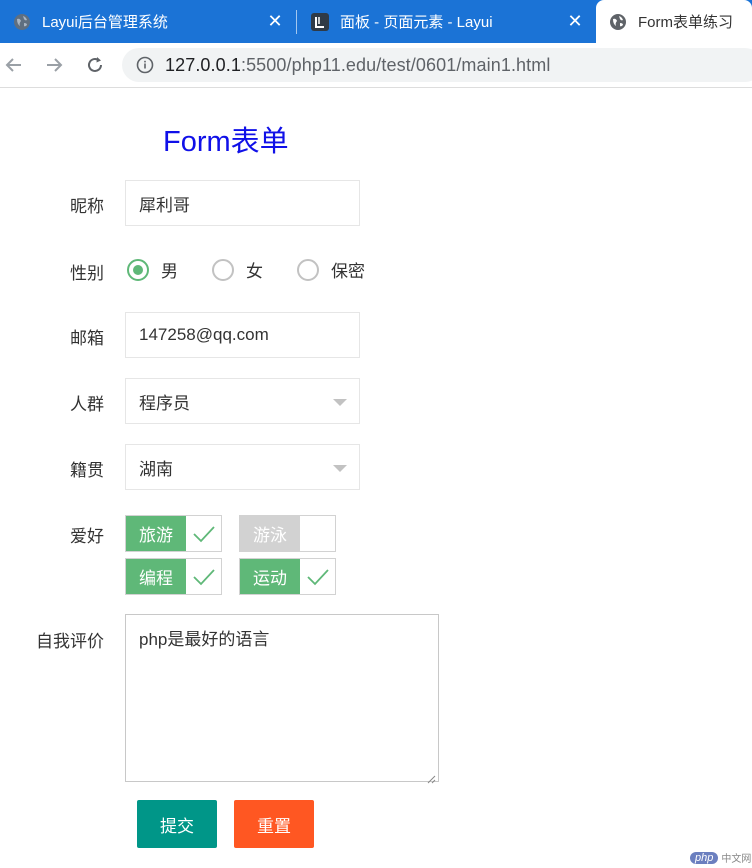  I want to click on hobby-checkbox-swim: 游泳, so click(287, 533).